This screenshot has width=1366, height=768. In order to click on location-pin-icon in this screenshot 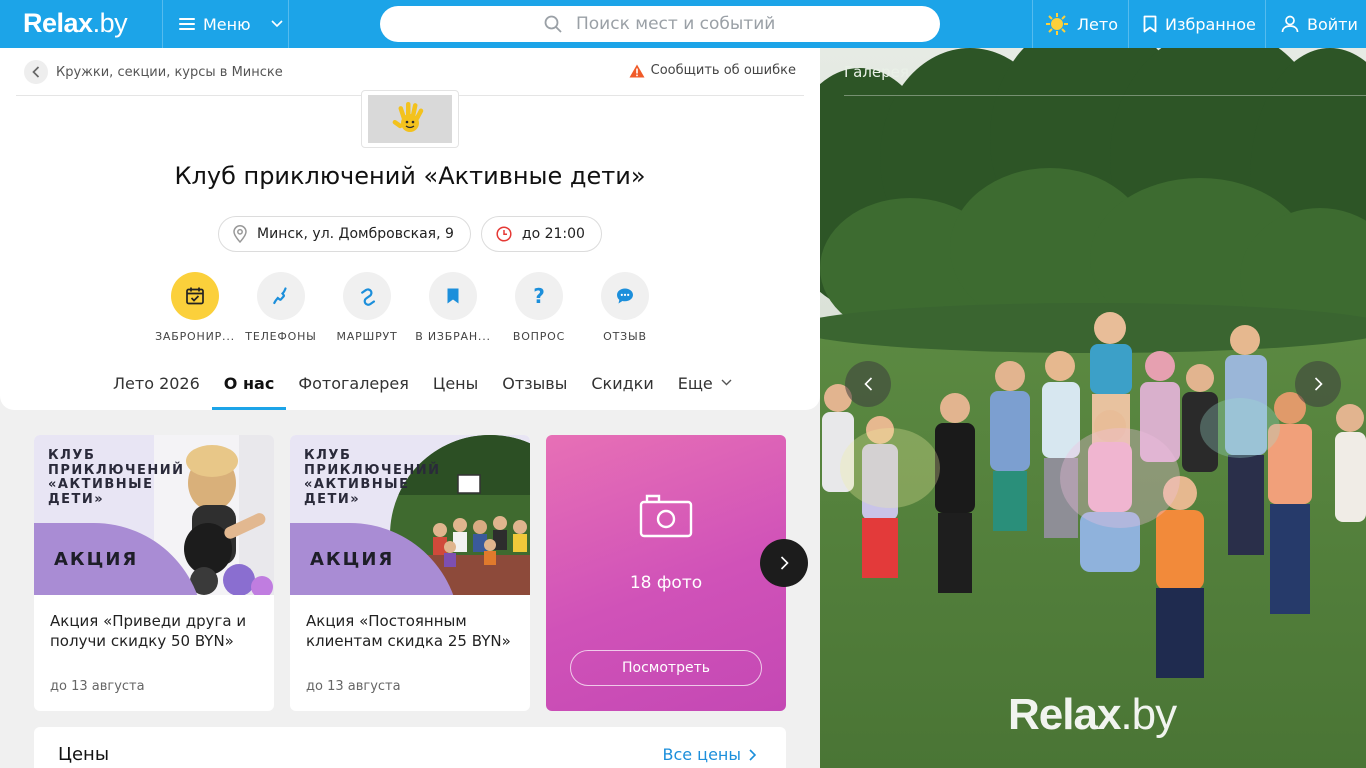, I will do `click(240, 234)`.